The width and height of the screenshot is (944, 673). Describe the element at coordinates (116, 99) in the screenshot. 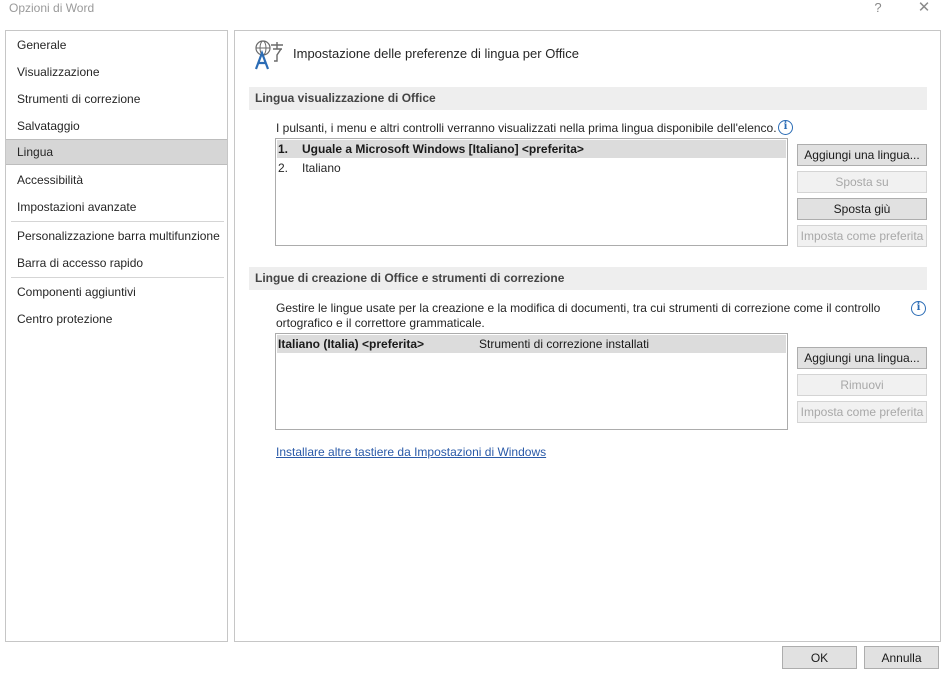

I see `nav-item-strumenti-correzione: Strumenti di correzione` at that location.